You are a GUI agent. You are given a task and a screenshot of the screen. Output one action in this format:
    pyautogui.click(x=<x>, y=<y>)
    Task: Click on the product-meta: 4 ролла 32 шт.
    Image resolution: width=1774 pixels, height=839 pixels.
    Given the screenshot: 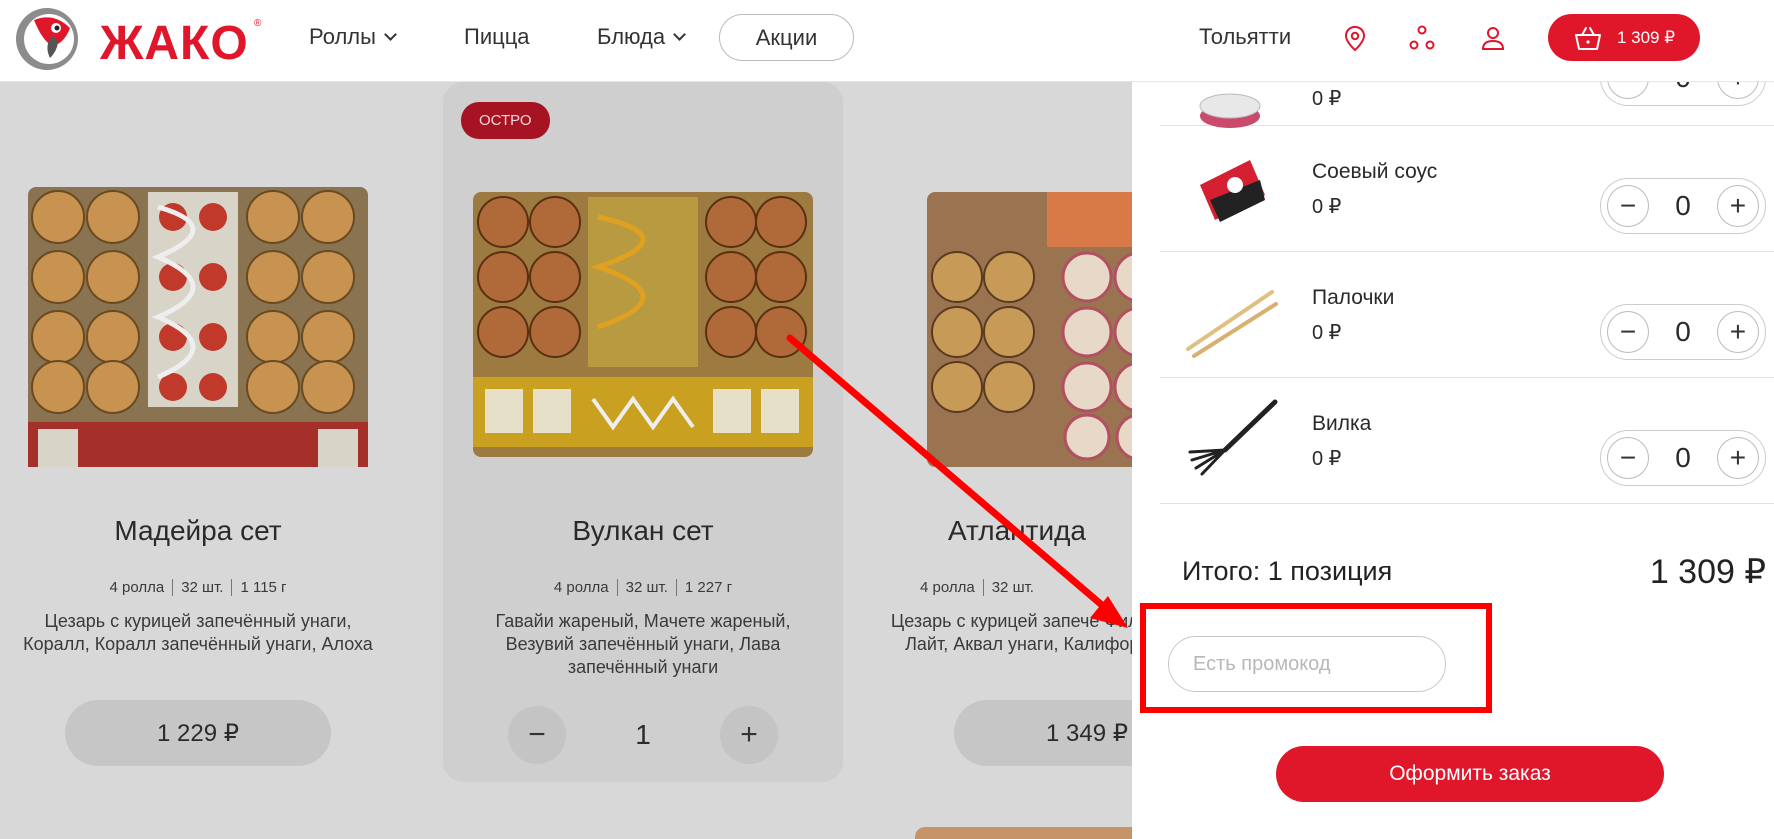 What is the action you would take?
    pyautogui.click(x=954, y=587)
    